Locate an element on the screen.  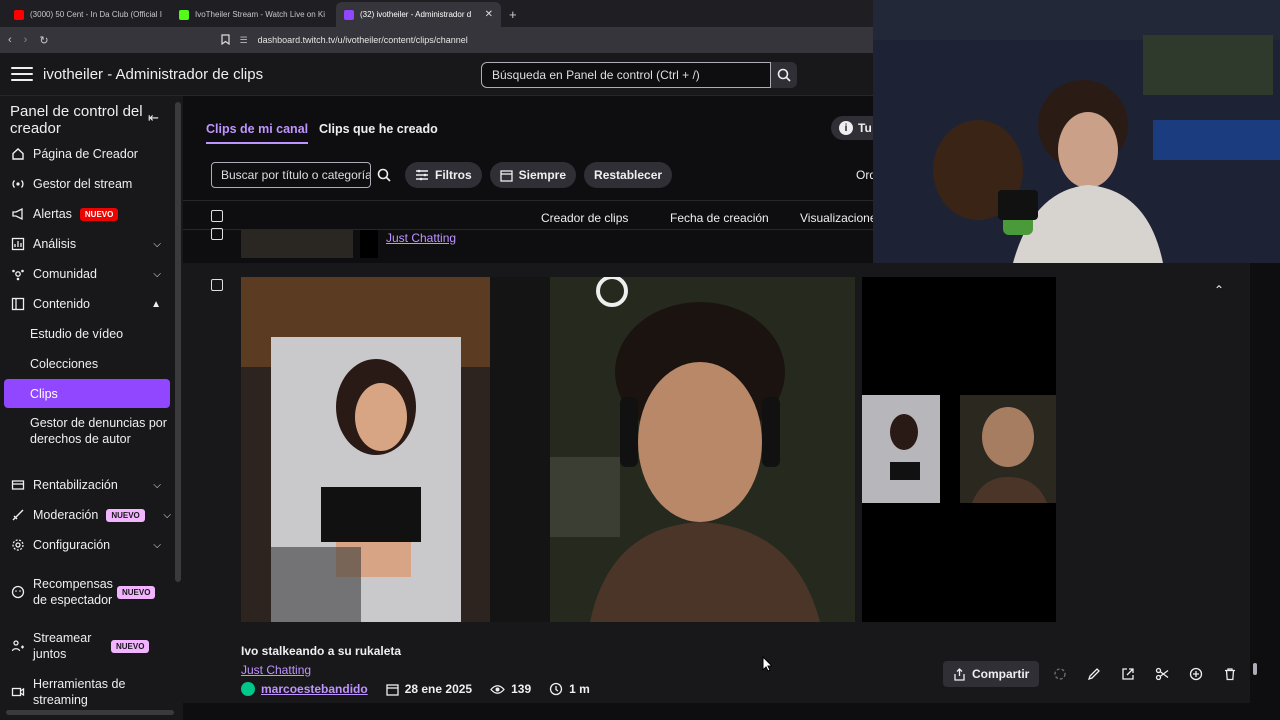
eye-icon is located at coordinates (497, 689).